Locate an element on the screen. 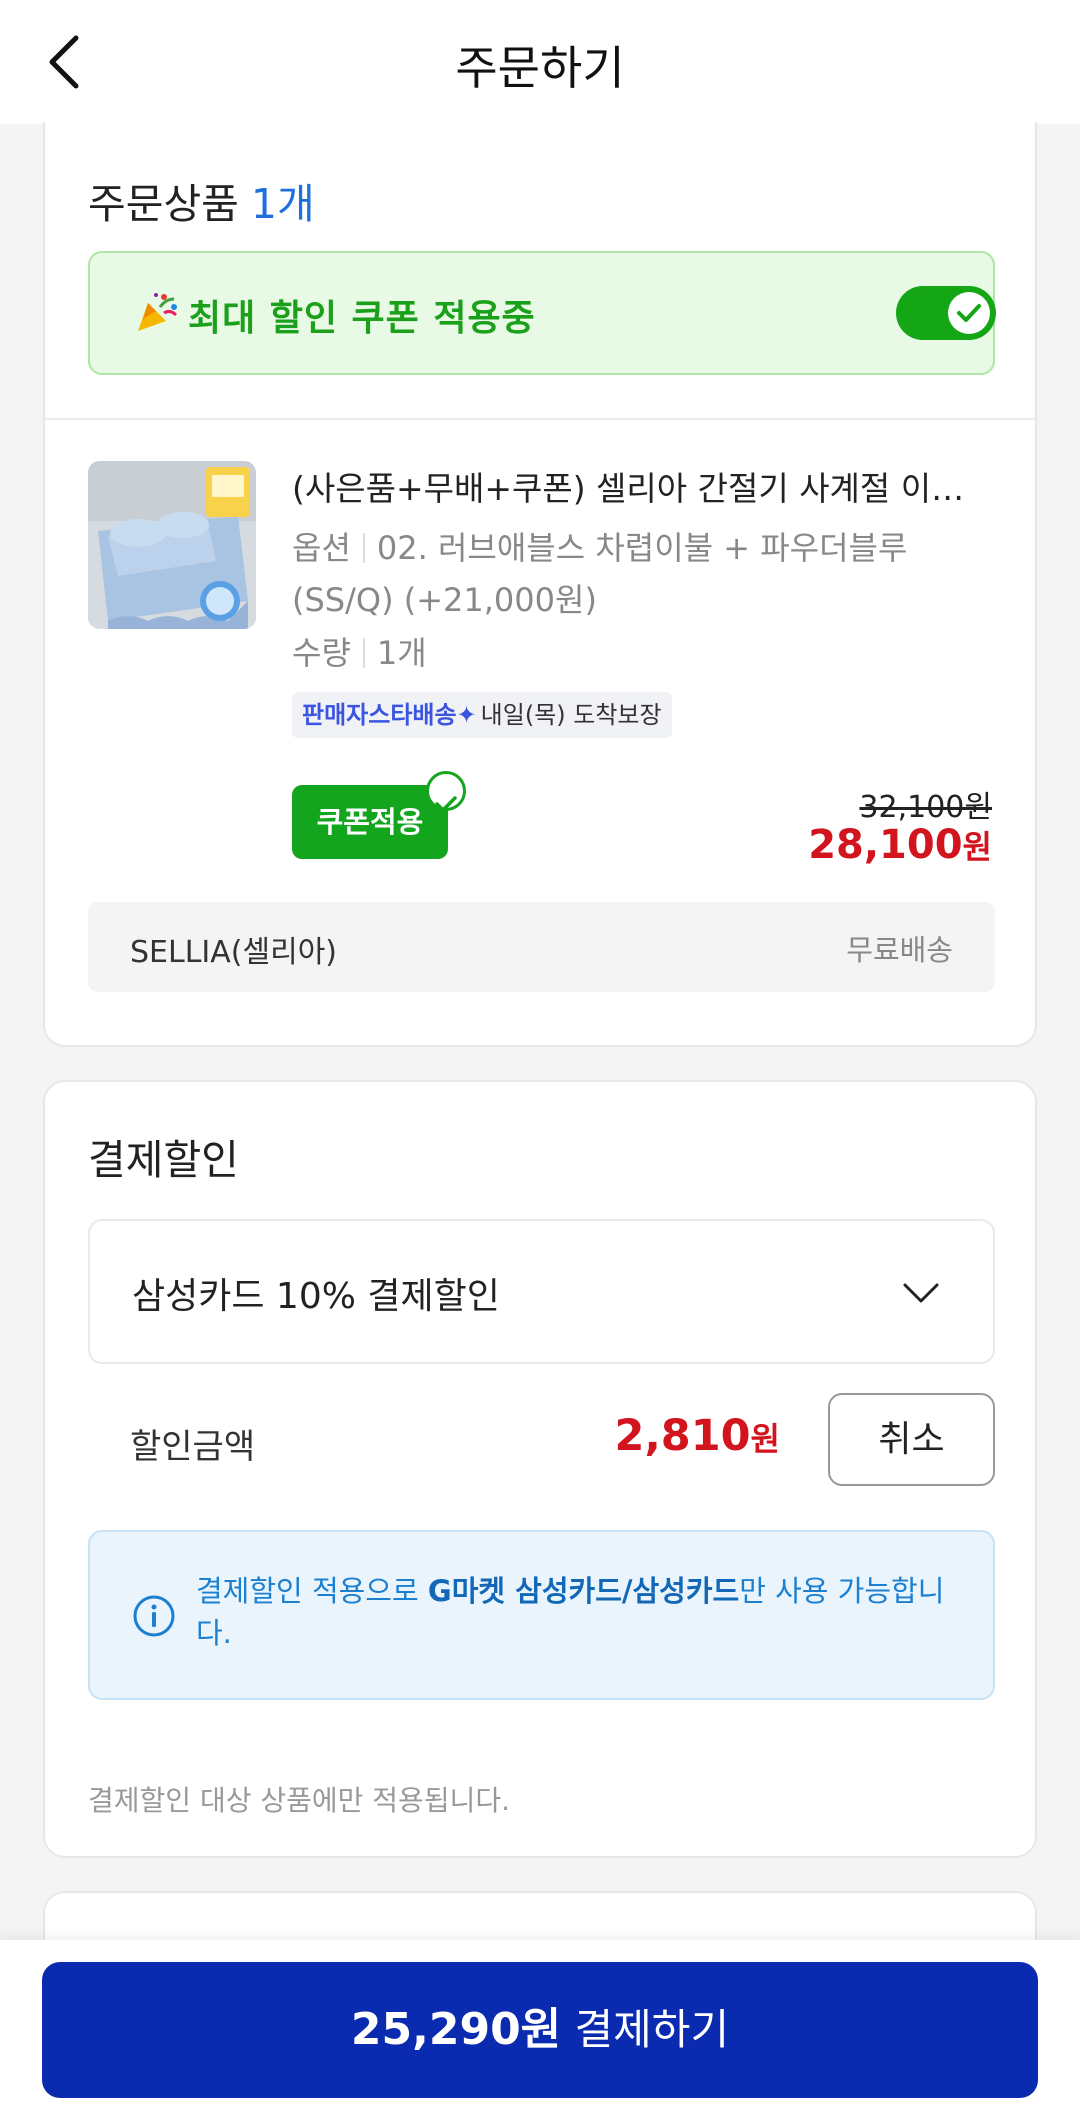 The height and width of the screenshot is (2119, 1080). checkout-bar: 25,290원 결제하기 is located at coordinates (540, 2029).